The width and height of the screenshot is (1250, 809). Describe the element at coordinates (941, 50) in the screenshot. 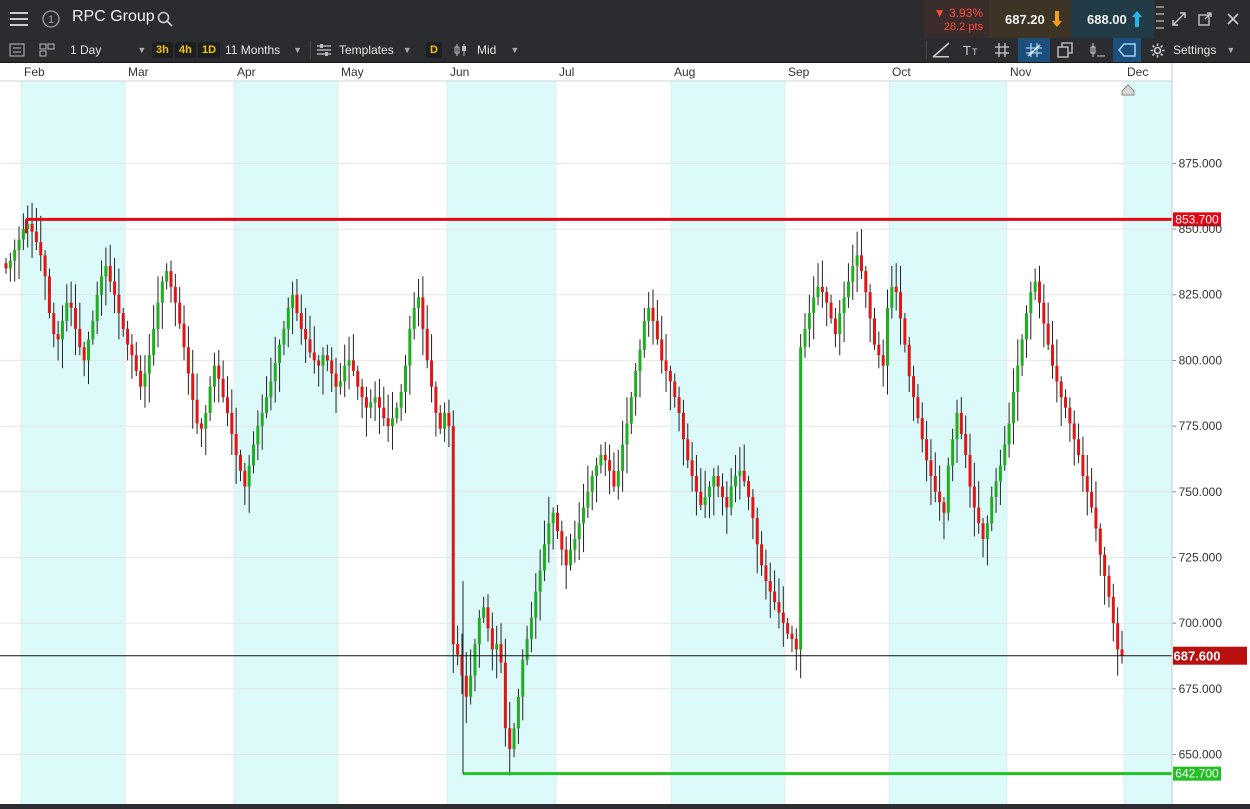

I see `draw-line-icon` at that location.